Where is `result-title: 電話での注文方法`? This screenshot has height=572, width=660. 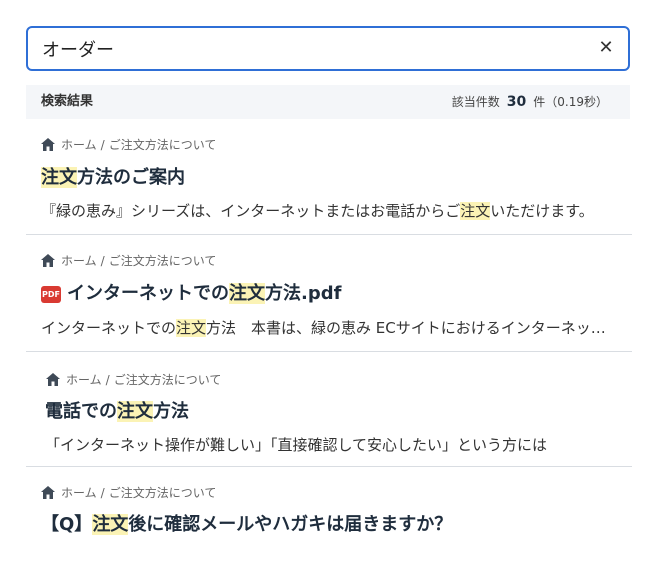 result-title: 電話での注文方法 is located at coordinates (117, 412).